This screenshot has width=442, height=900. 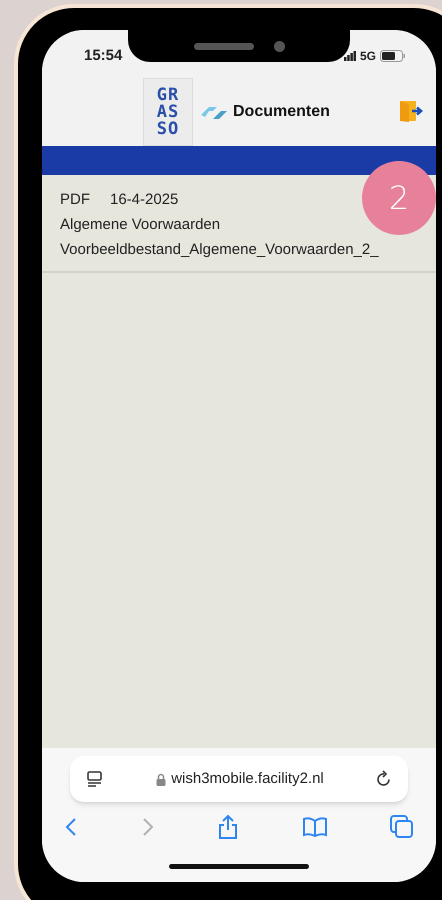 What do you see at coordinates (147, 827) in the screenshot?
I see `forward-icon` at bounding box center [147, 827].